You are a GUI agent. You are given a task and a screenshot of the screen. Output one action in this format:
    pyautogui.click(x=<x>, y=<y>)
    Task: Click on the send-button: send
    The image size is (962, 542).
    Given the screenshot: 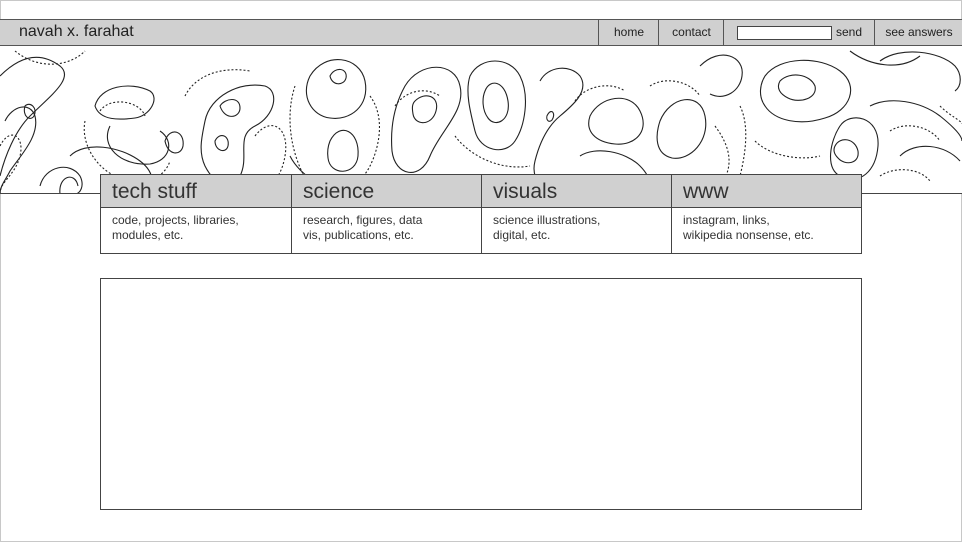 What is the action you would take?
    pyautogui.click(x=849, y=32)
    